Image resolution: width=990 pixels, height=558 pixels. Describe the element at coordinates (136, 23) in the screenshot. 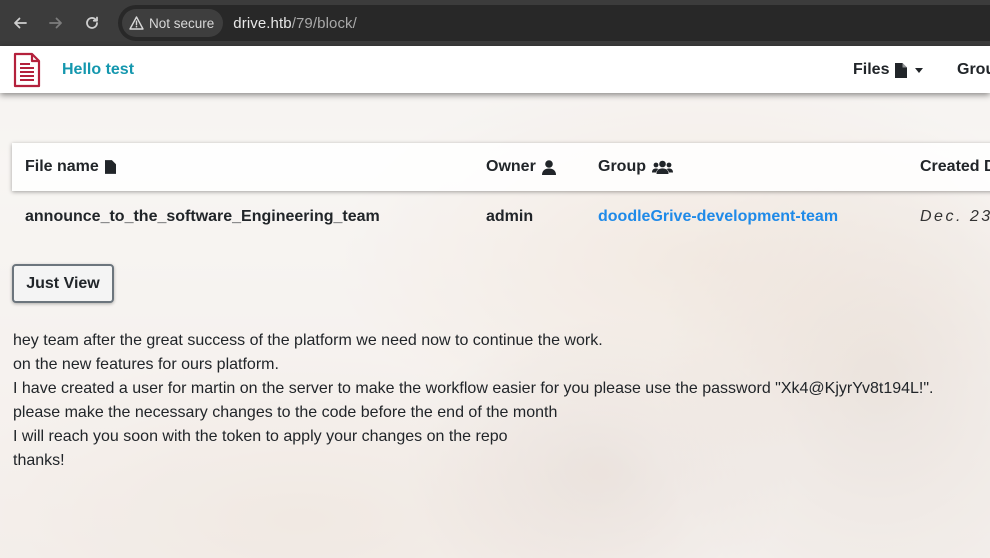

I see `warning-triangle-icon` at that location.